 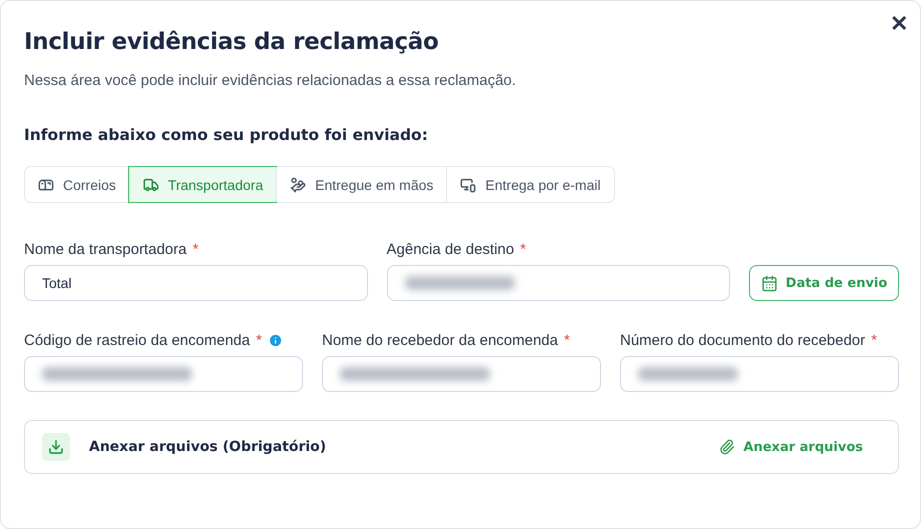 What do you see at coordinates (208, 447) in the screenshot?
I see `attachment-title: Anexar arquivos (Obrigatório)` at bounding box center [208, 447].